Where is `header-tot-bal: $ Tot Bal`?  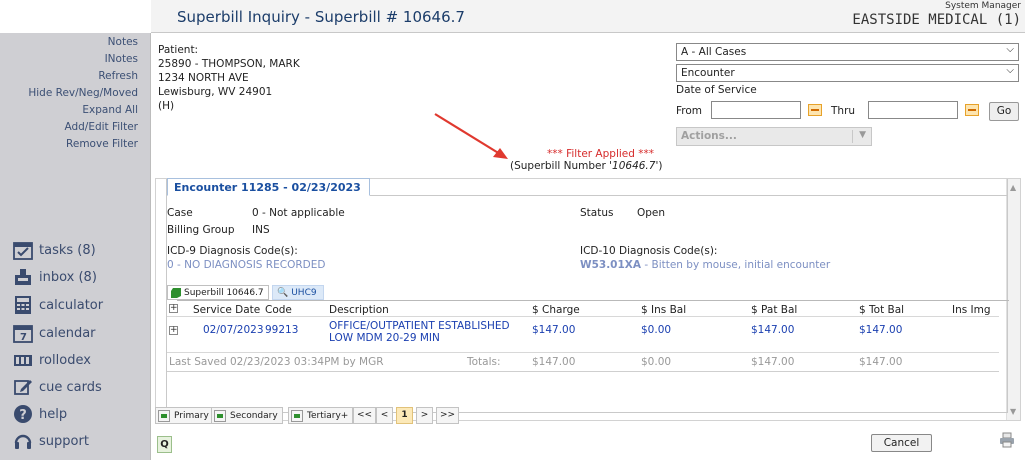
header-tot-bal: $ Tot Bal is located at coordinates (882, 310).